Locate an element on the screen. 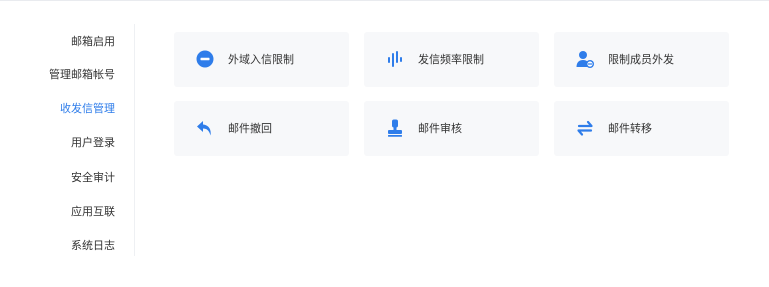  card-label: 邮件转移 is located at coordinates (630, 128).